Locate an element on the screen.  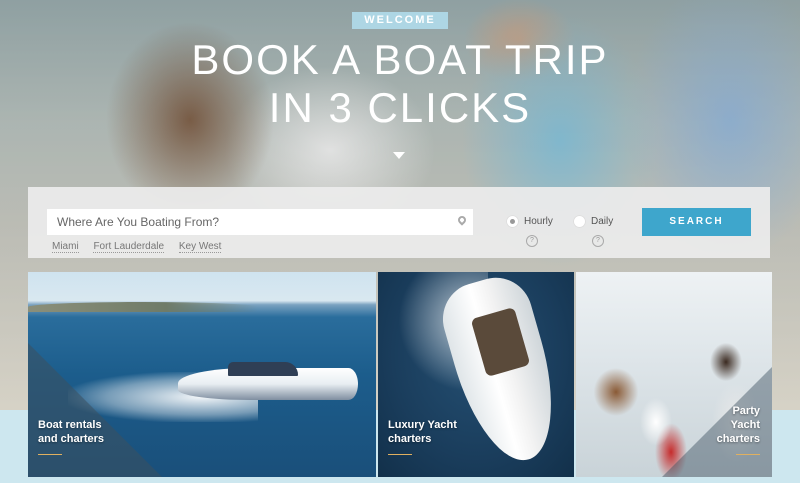
search-button: SEARCH is located at coordinates (696, 222).